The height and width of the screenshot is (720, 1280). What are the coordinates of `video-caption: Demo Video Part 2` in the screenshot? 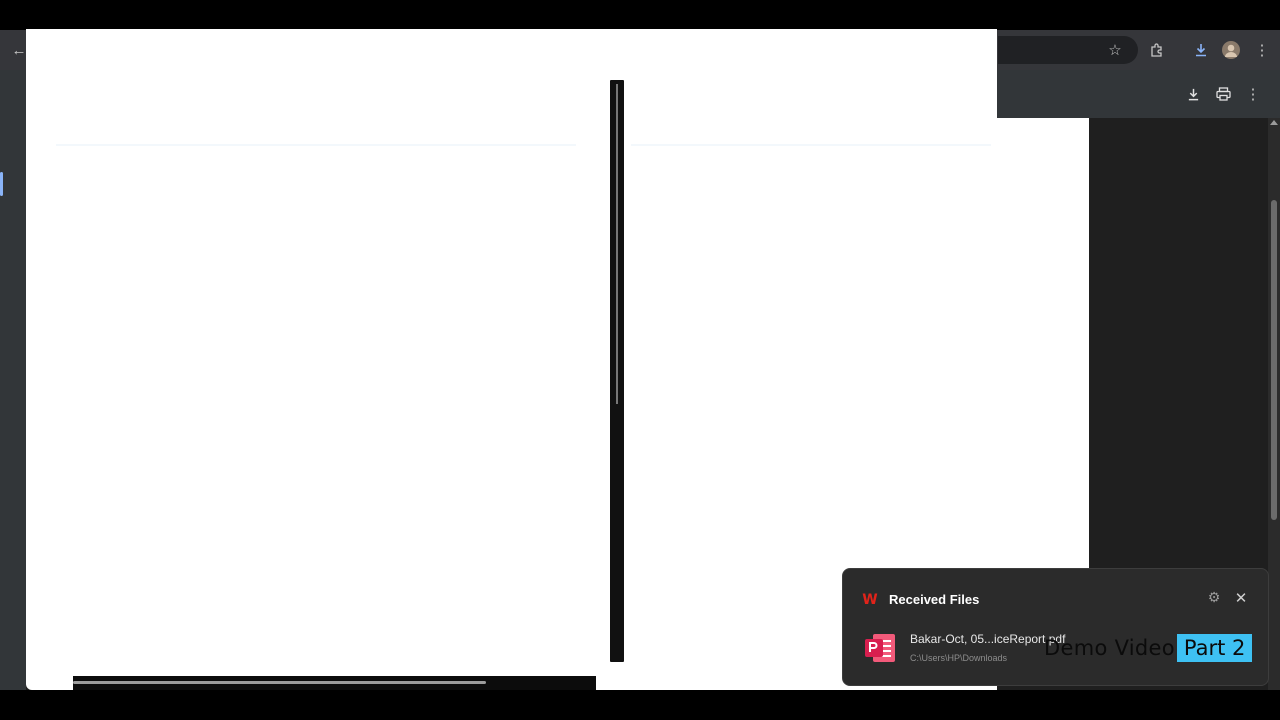 It's located at (1148, 648).